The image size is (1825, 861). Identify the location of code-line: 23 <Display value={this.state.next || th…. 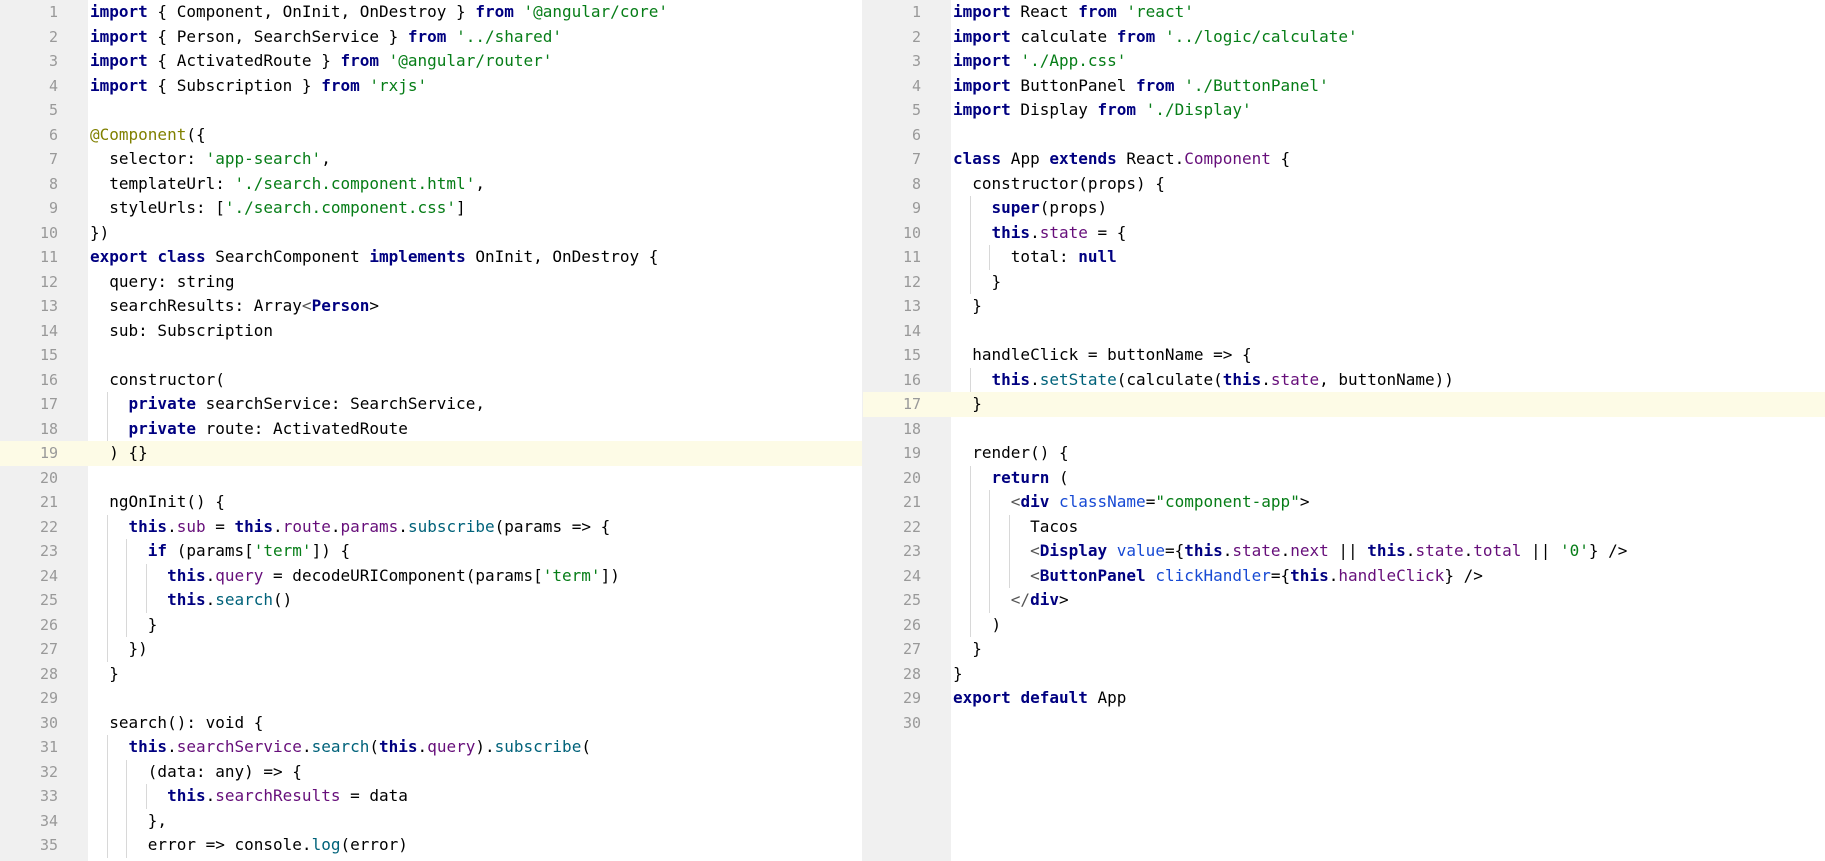
(1344, 551).